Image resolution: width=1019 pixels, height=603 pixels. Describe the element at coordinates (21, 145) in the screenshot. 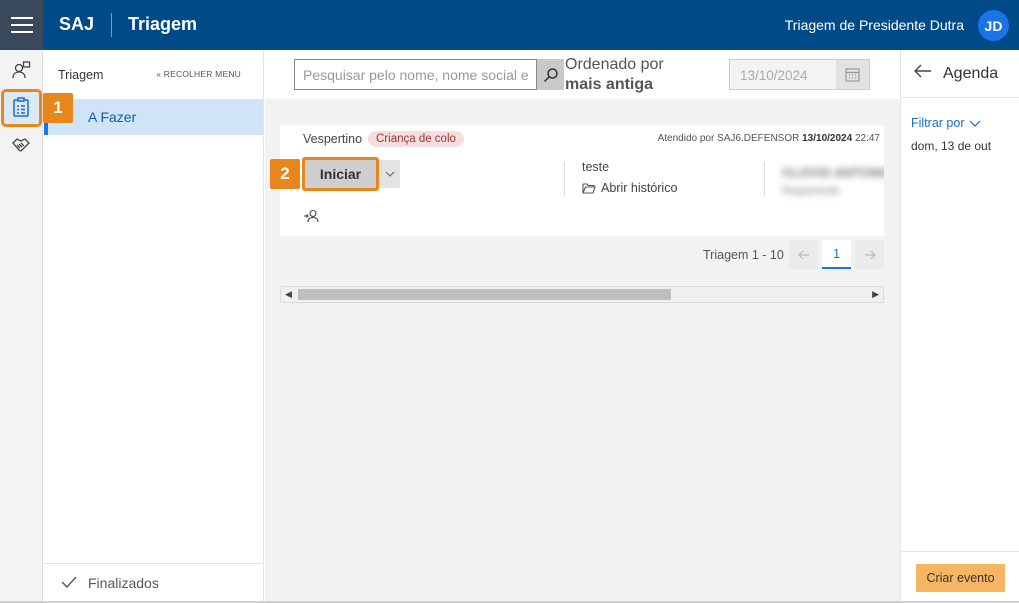

I see `handshake-icon` at that location.